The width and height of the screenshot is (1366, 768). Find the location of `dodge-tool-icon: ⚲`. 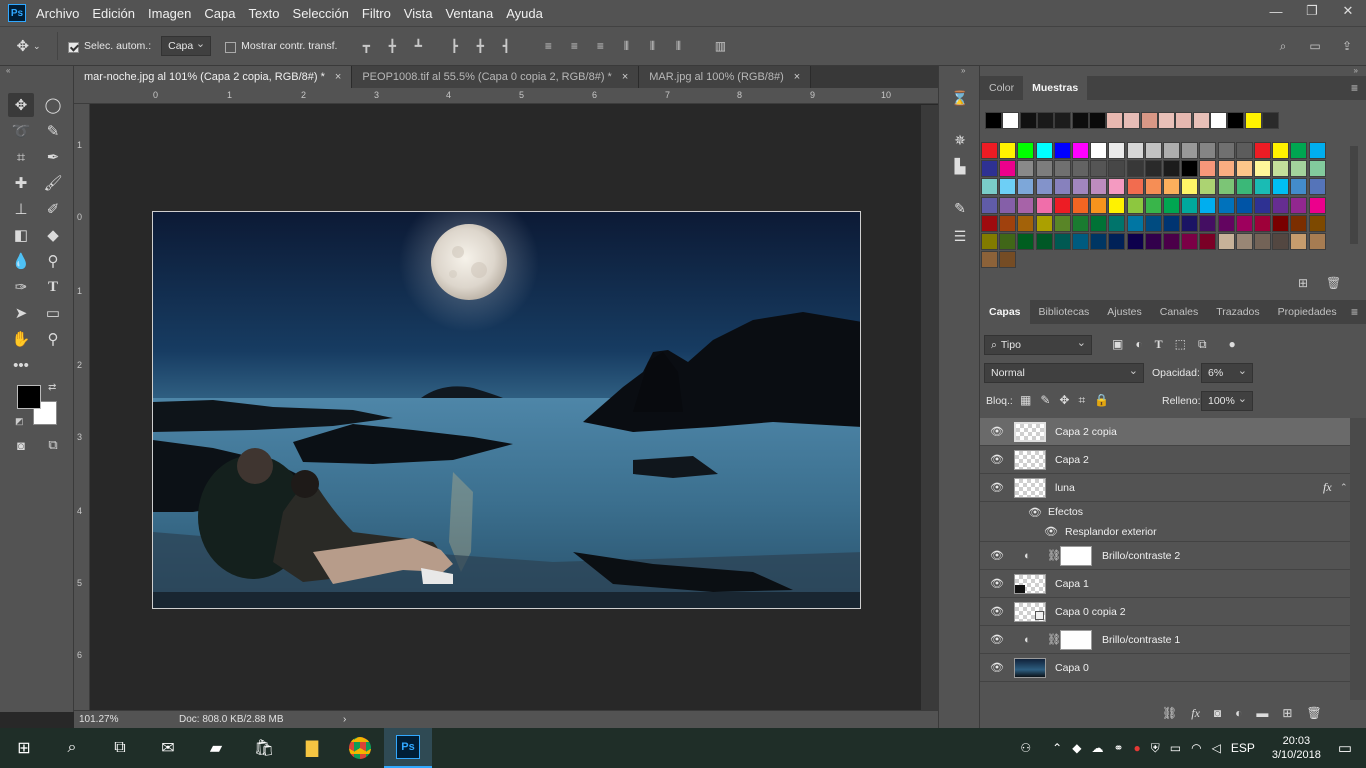

dodge-tool-icon: ⚲ is located at coordinates (53, 261).